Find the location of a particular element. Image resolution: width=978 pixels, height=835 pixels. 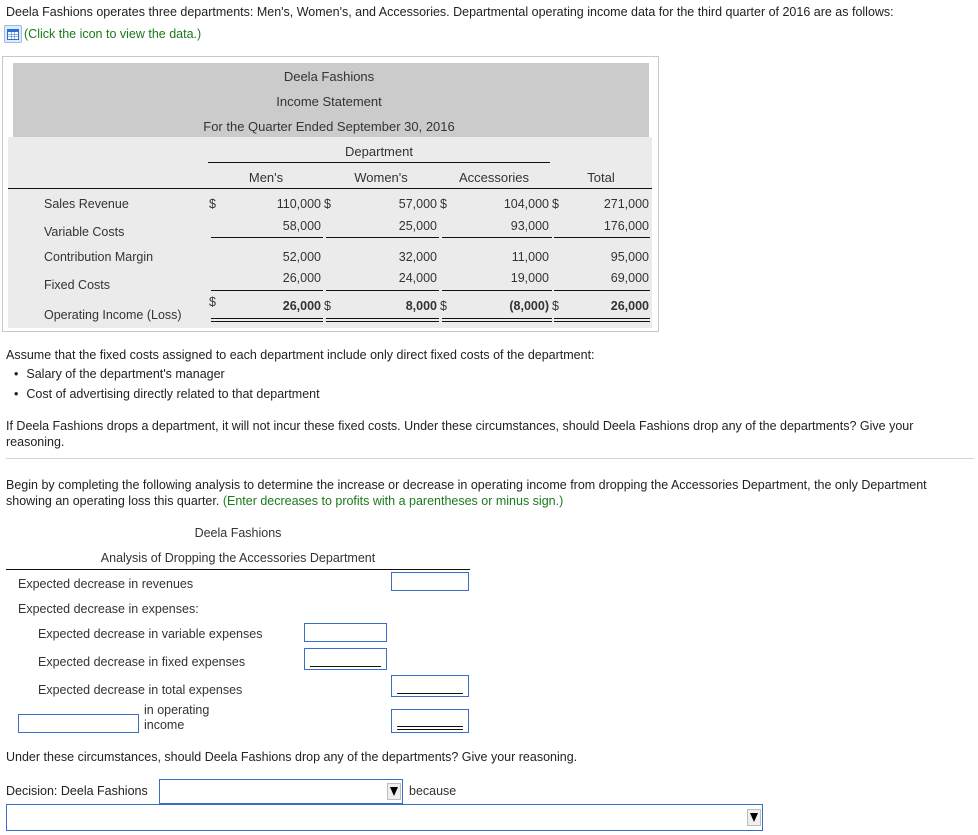

col-total: Total is located at coordinates (601, 177).